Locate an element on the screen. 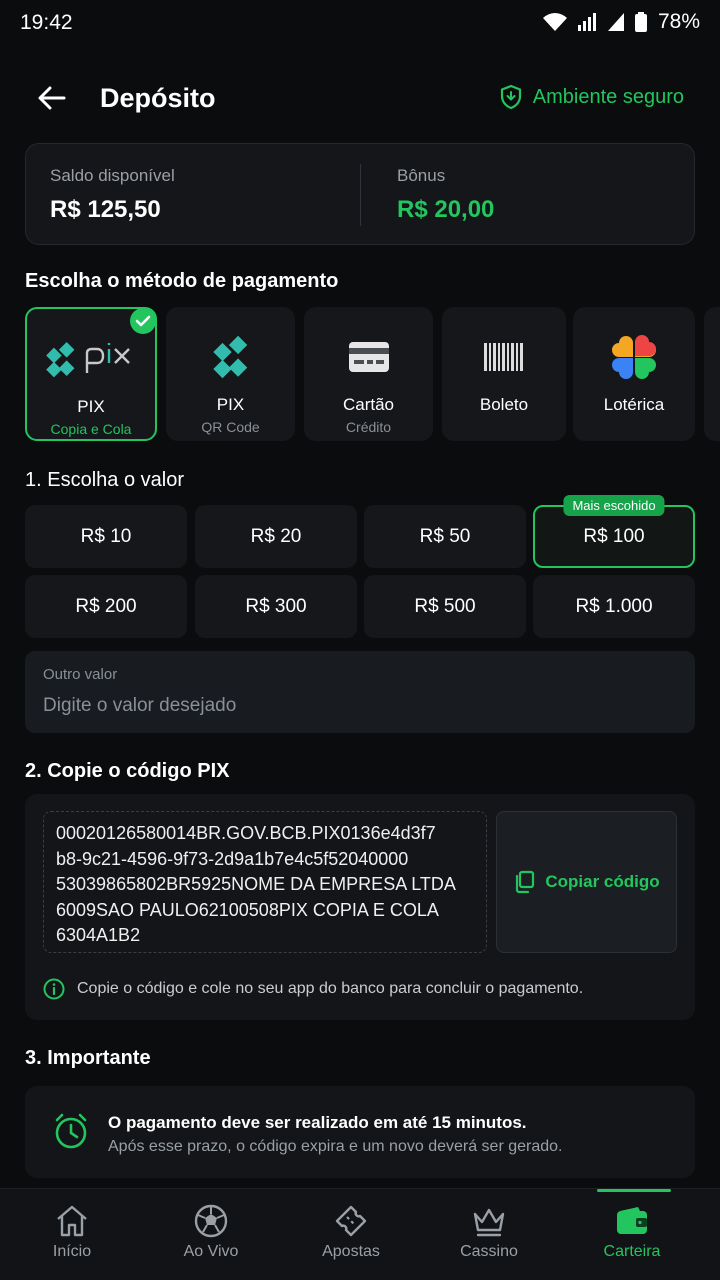  active-indicator is located at coordinates (634, 1190).